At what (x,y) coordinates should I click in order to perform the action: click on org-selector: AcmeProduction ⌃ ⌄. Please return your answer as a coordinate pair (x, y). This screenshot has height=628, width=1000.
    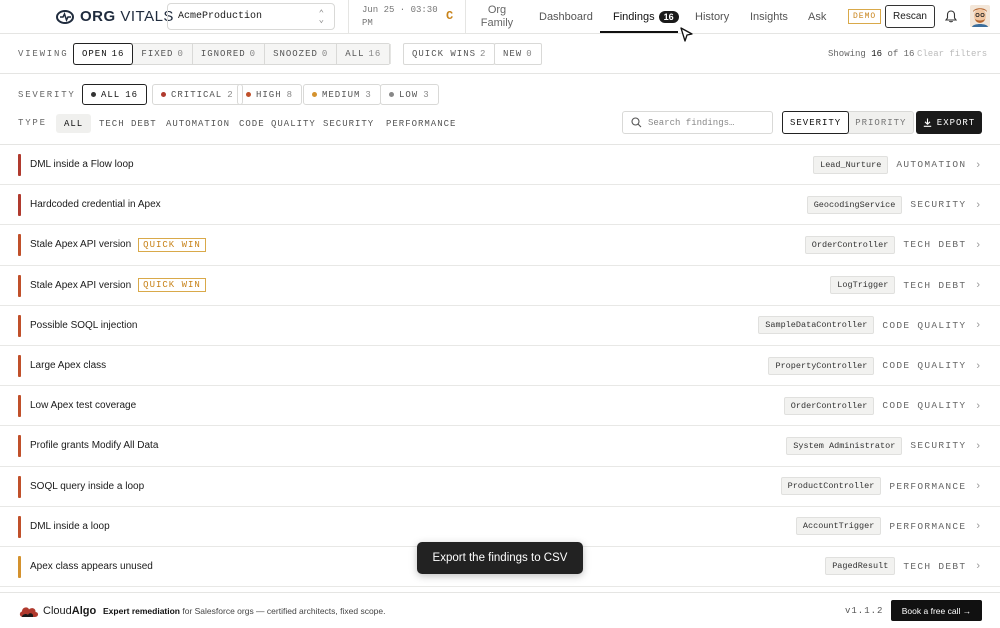
    Looking at the image, I should click on (251, 16).